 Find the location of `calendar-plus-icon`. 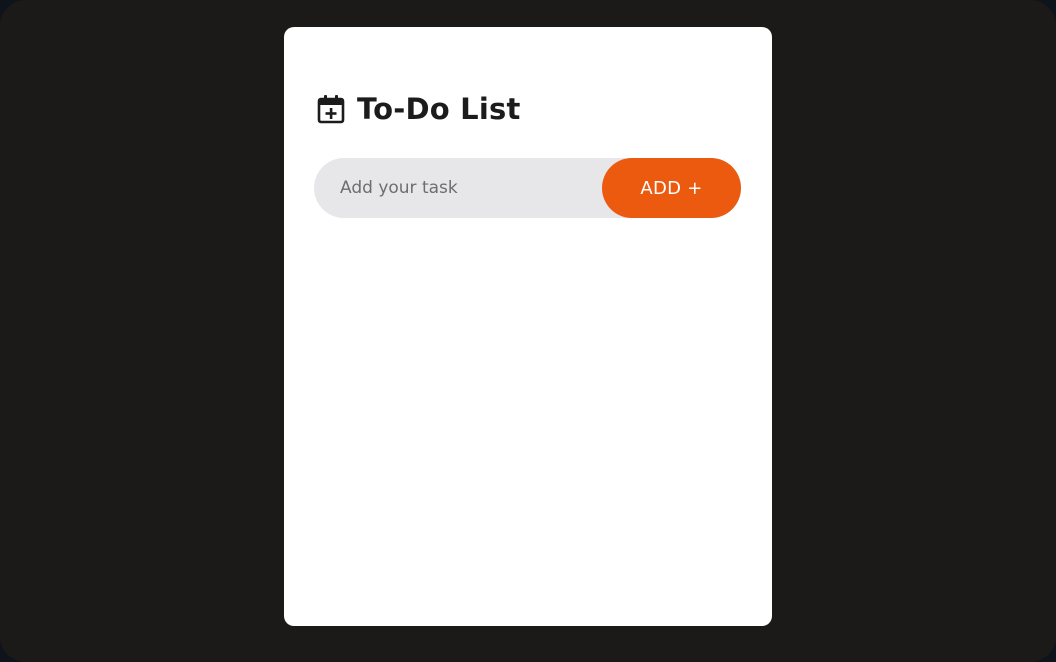

calendar-plus-icon is located at coordinates (331, 109).